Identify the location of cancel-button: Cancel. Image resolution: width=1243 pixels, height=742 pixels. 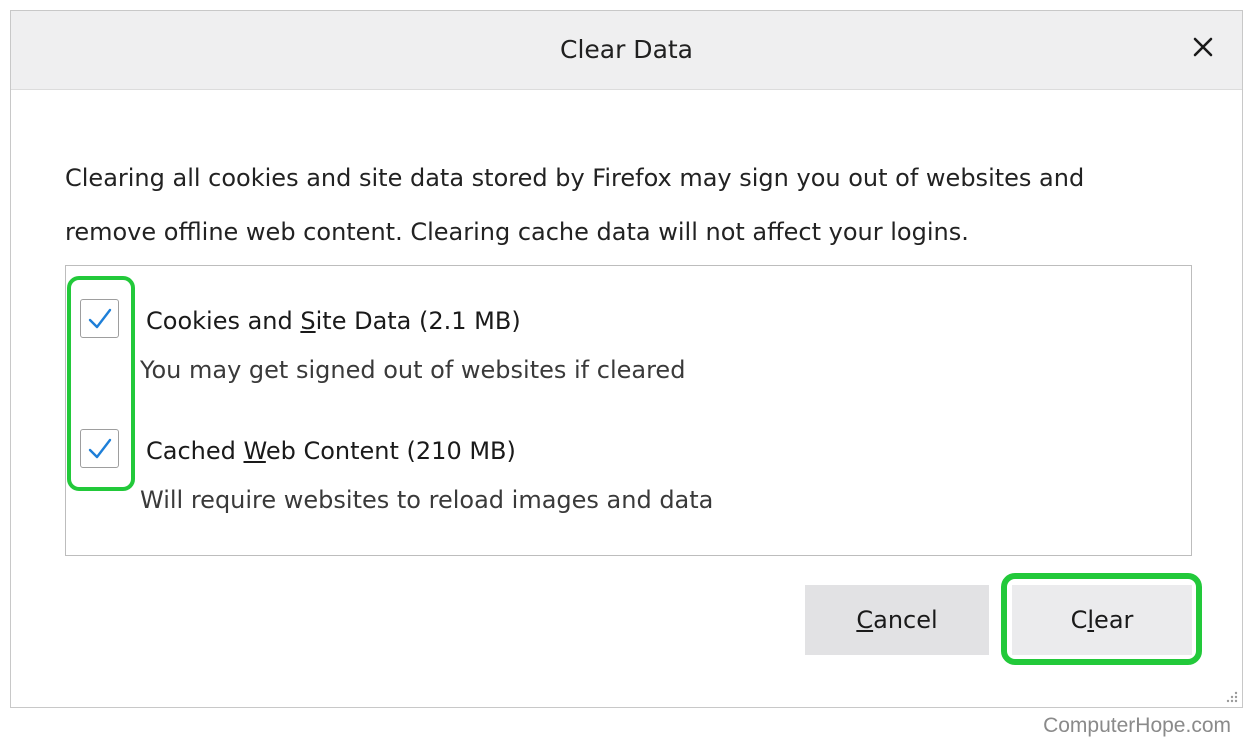
(897, 620).